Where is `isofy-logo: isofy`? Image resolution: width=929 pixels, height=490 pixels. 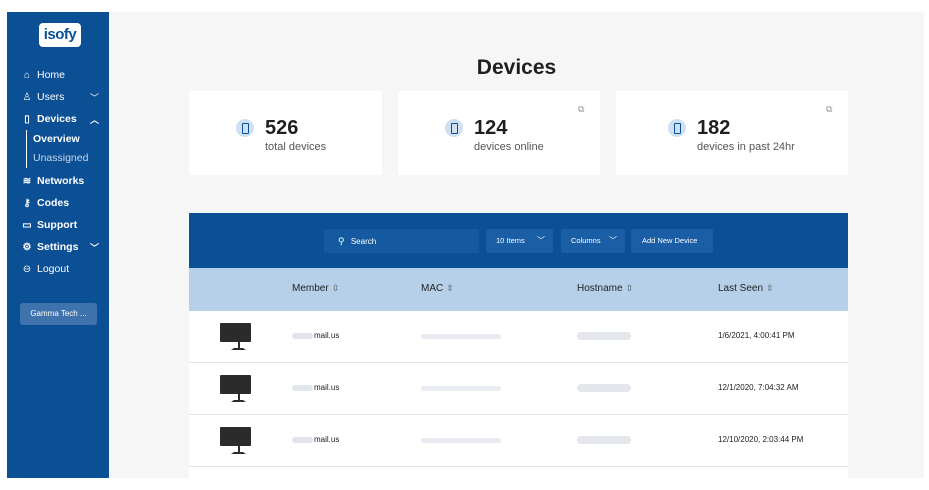 isofy-logo: isofy is located at coordinates (60, 35).